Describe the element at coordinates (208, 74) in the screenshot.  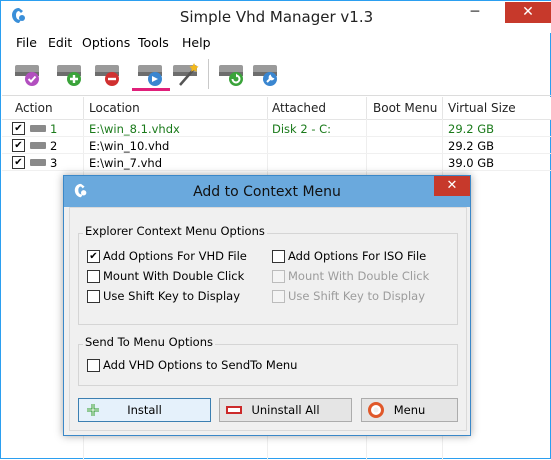
I see `toolbar-separator` at that location.